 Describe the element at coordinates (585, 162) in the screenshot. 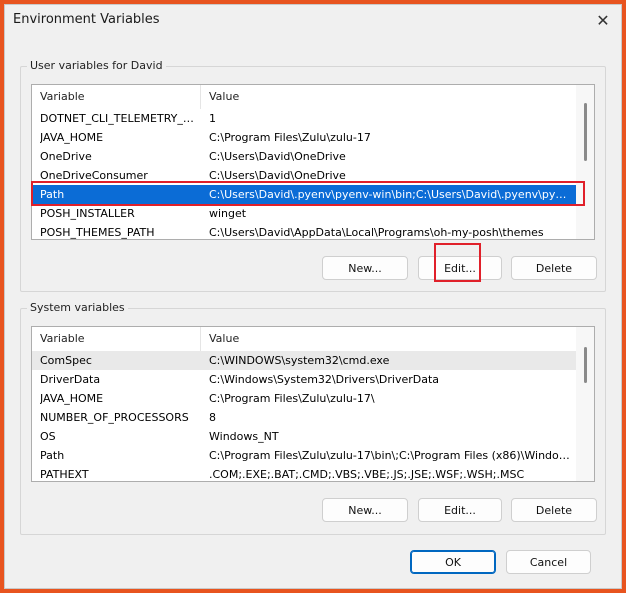

I see `user-list-scrollbar` at that location.